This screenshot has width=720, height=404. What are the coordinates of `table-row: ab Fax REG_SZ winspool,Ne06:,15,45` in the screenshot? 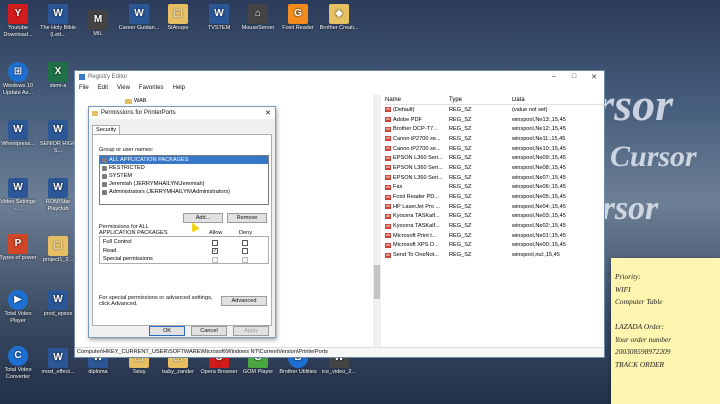 It's located at (495, 188).